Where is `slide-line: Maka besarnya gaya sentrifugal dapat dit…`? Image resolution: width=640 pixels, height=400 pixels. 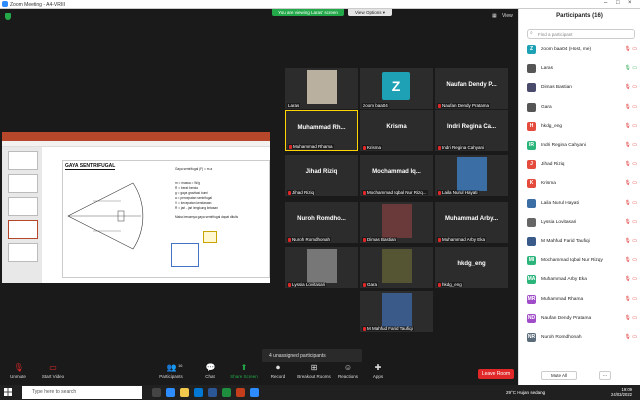 slide-line: Maka besarnya gaya sentrifugal dapat dit… is located at coordinates (207, 217).